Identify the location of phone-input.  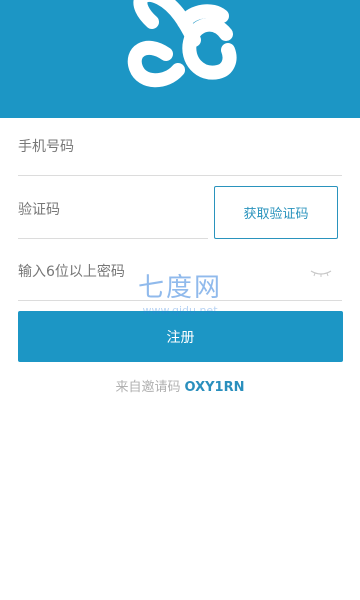
(180, 146).